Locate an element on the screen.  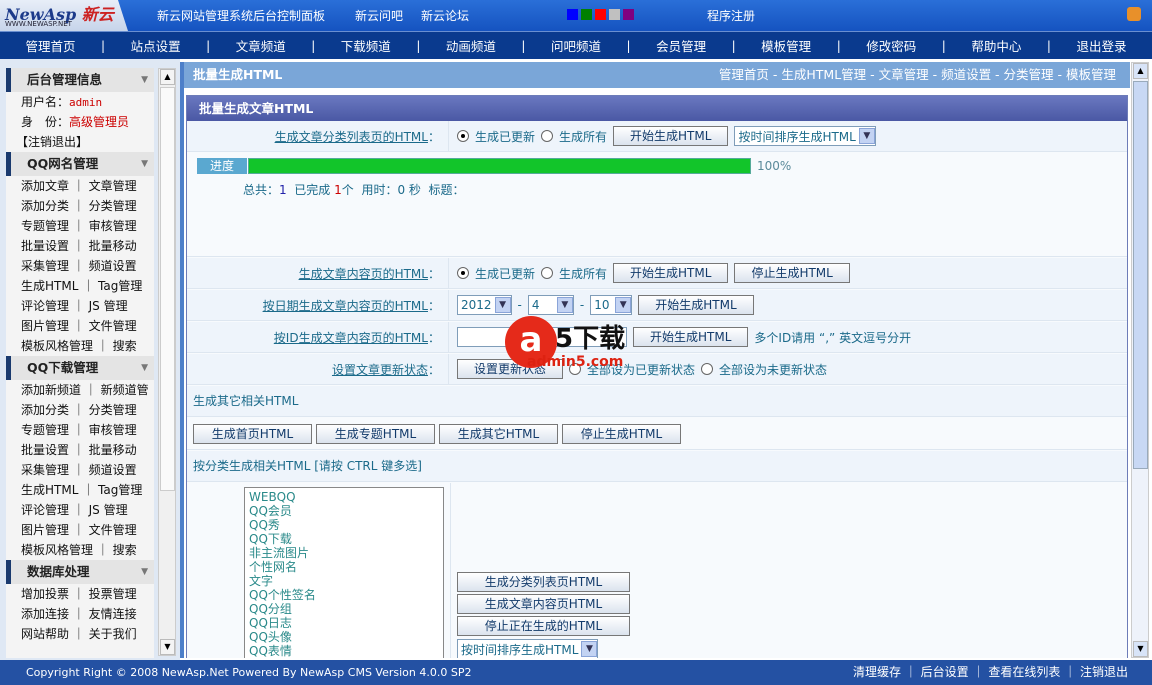
nav-logout: 退出登录 is located at coordinates (1101, 45).